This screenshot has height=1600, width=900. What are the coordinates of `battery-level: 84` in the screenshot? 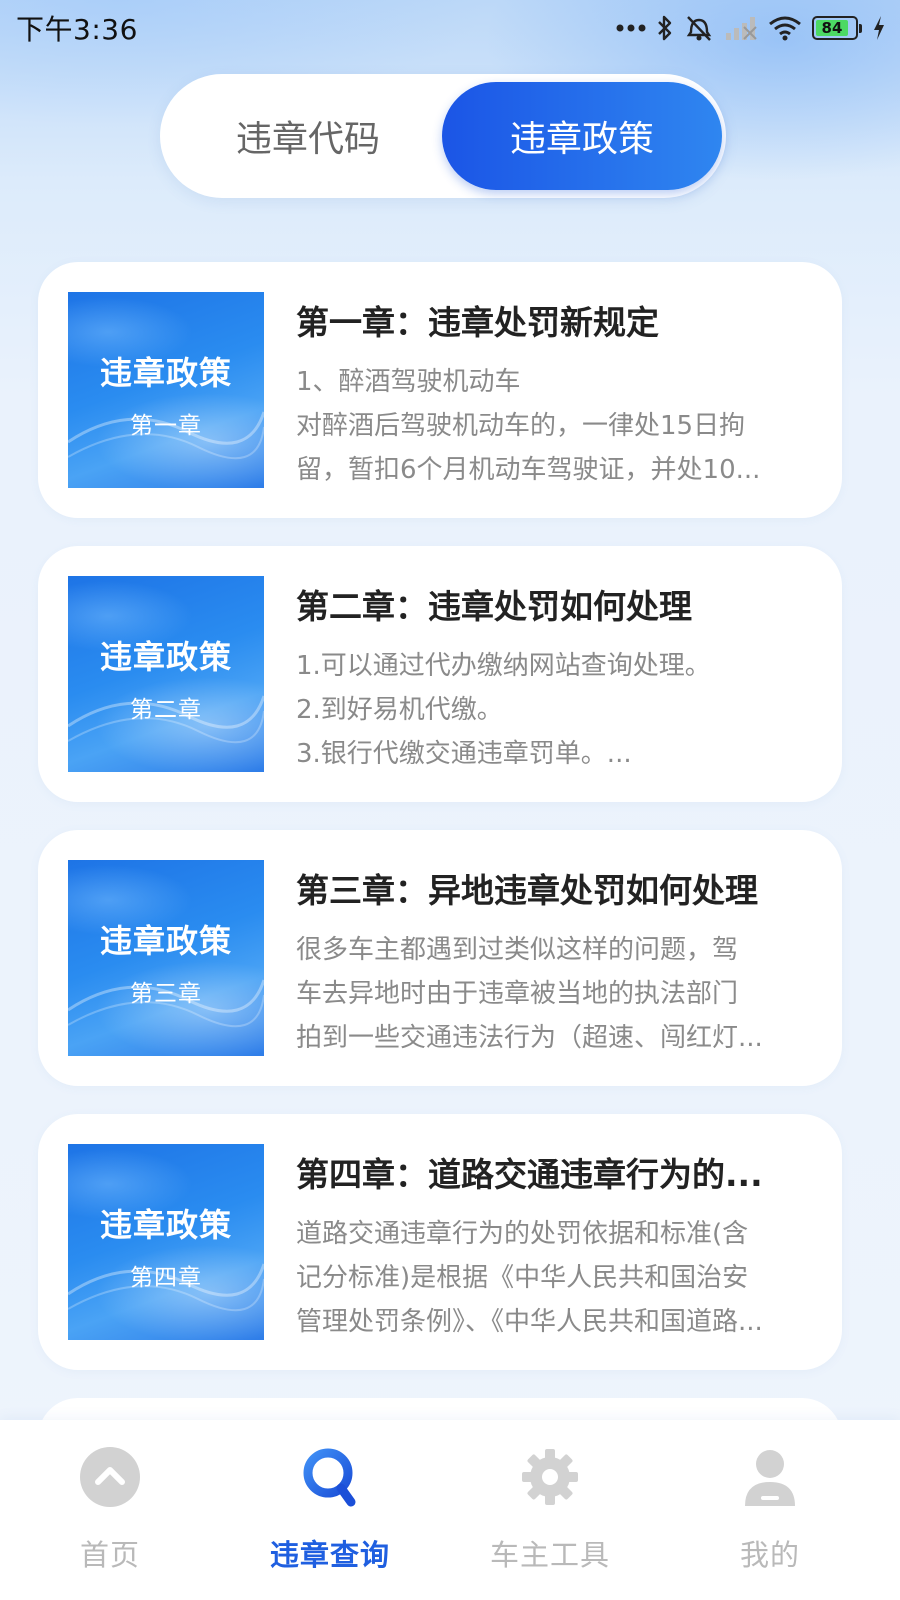 It's located at (832, 28).